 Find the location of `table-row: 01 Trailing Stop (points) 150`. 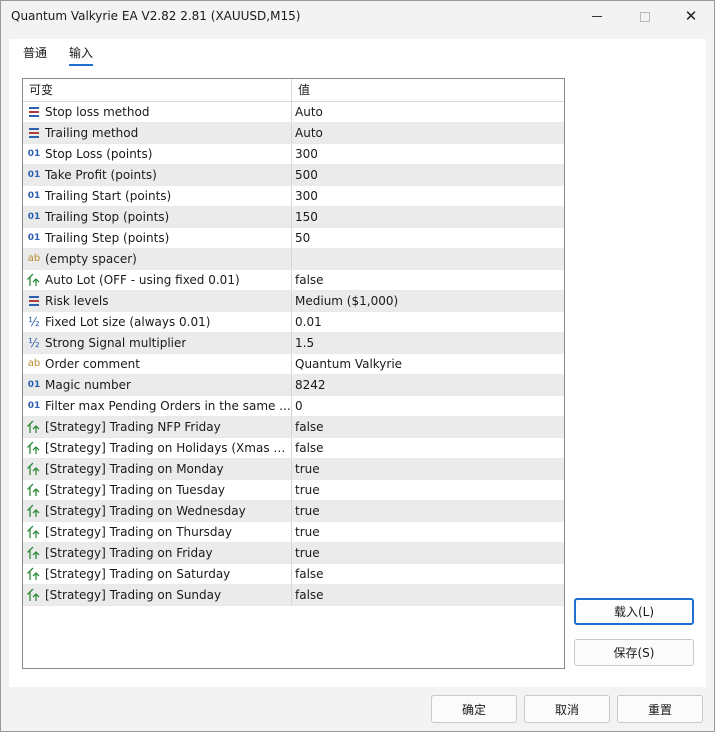

table-row: 01 Trailing Stop (points) 150 is located at coordinates (293, 217).